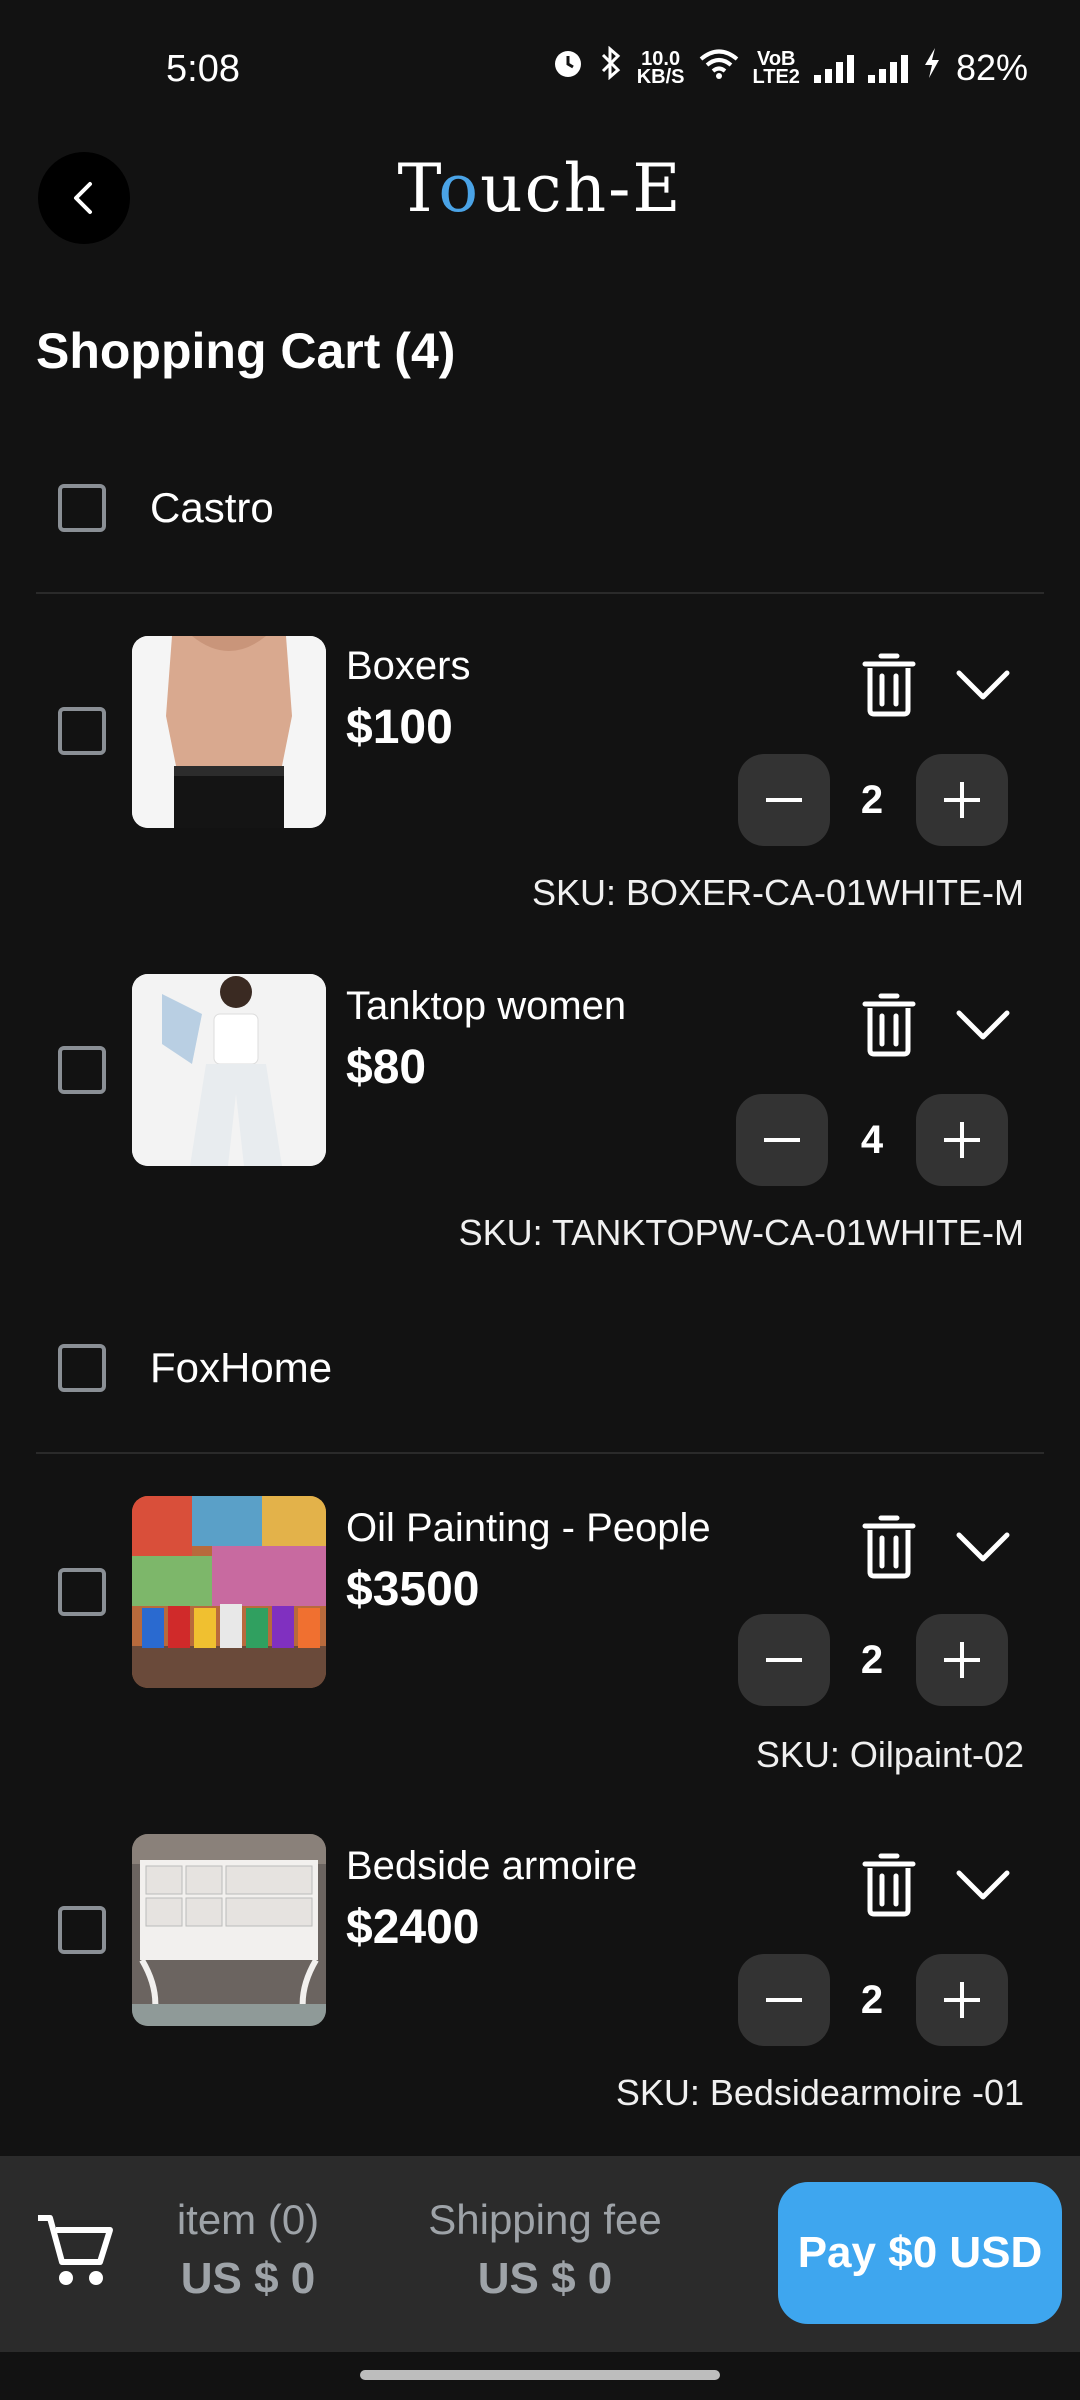  I want to click on alarm-icon, so click(568, 67).